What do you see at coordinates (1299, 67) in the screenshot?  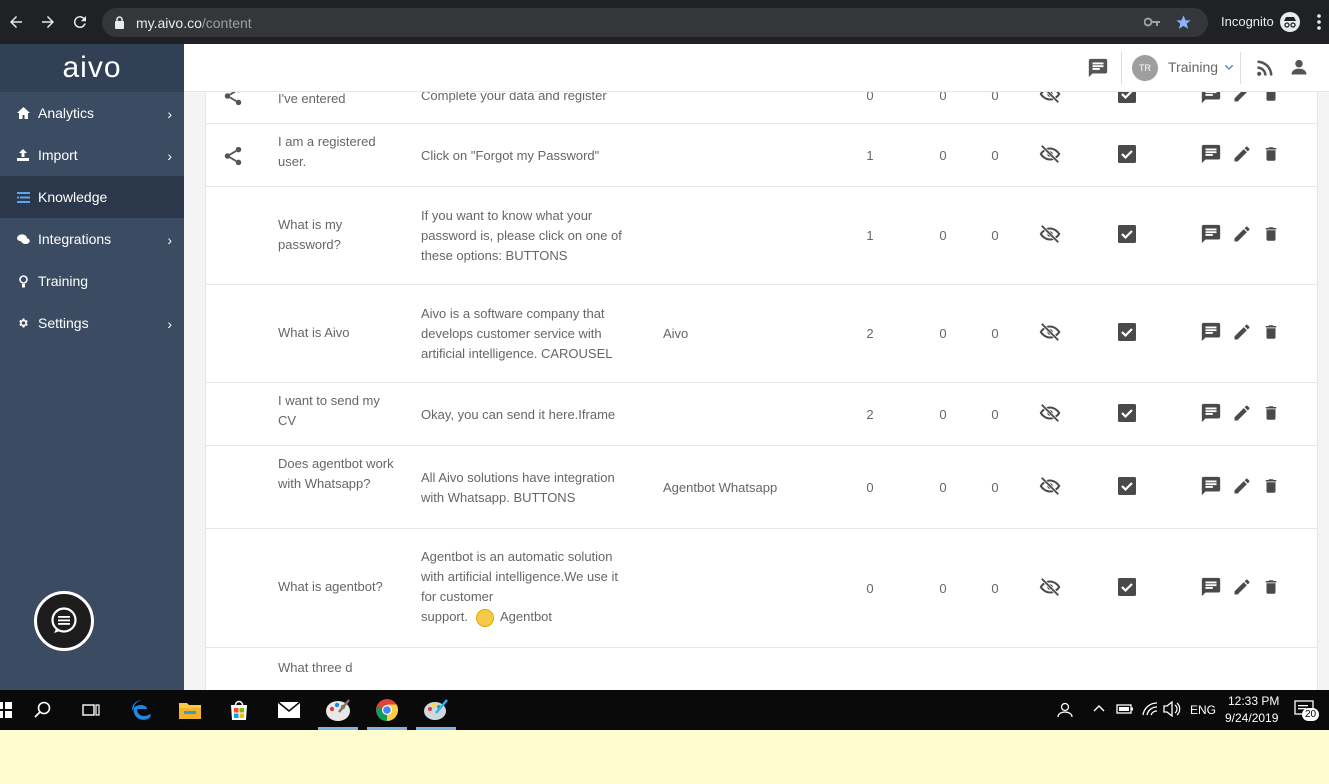 I see `user-profile-icon` at bounding box center [1299, 67].